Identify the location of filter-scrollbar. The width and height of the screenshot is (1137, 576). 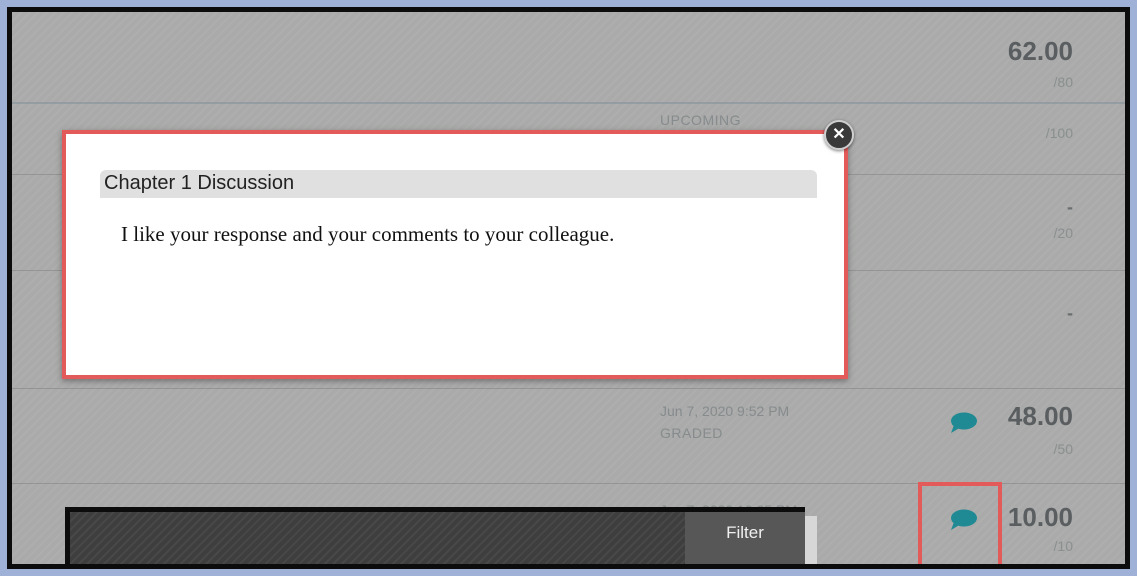
(811, 540).